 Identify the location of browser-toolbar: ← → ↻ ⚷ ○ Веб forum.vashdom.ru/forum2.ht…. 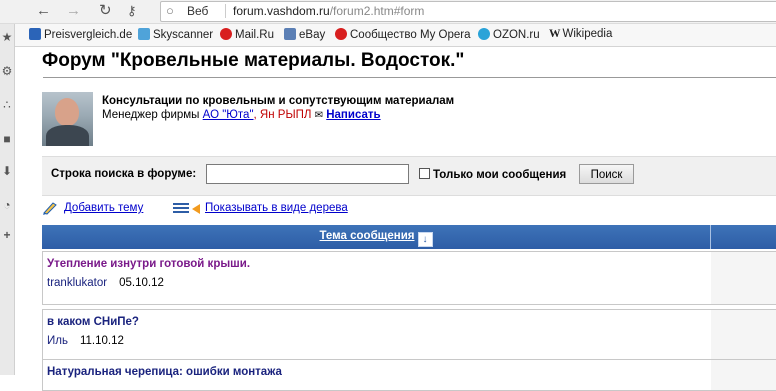
(388, 12).